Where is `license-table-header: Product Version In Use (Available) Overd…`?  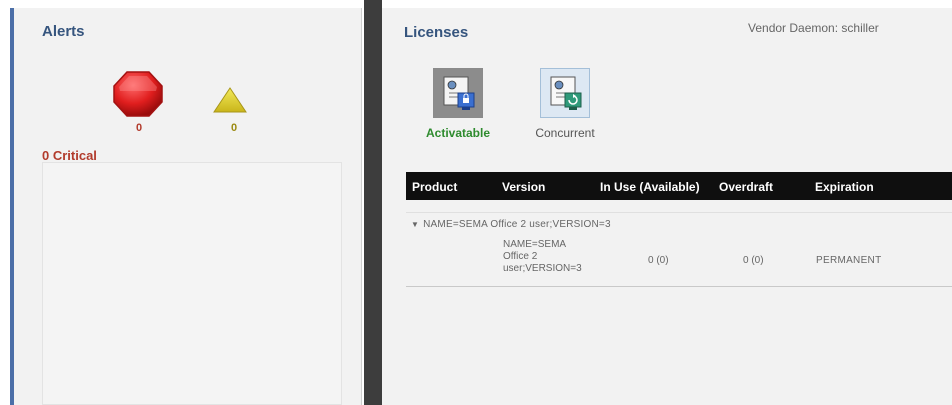
license-table-header: Product Version In Use (Available) Overd… is located at coordinates (679, 186).